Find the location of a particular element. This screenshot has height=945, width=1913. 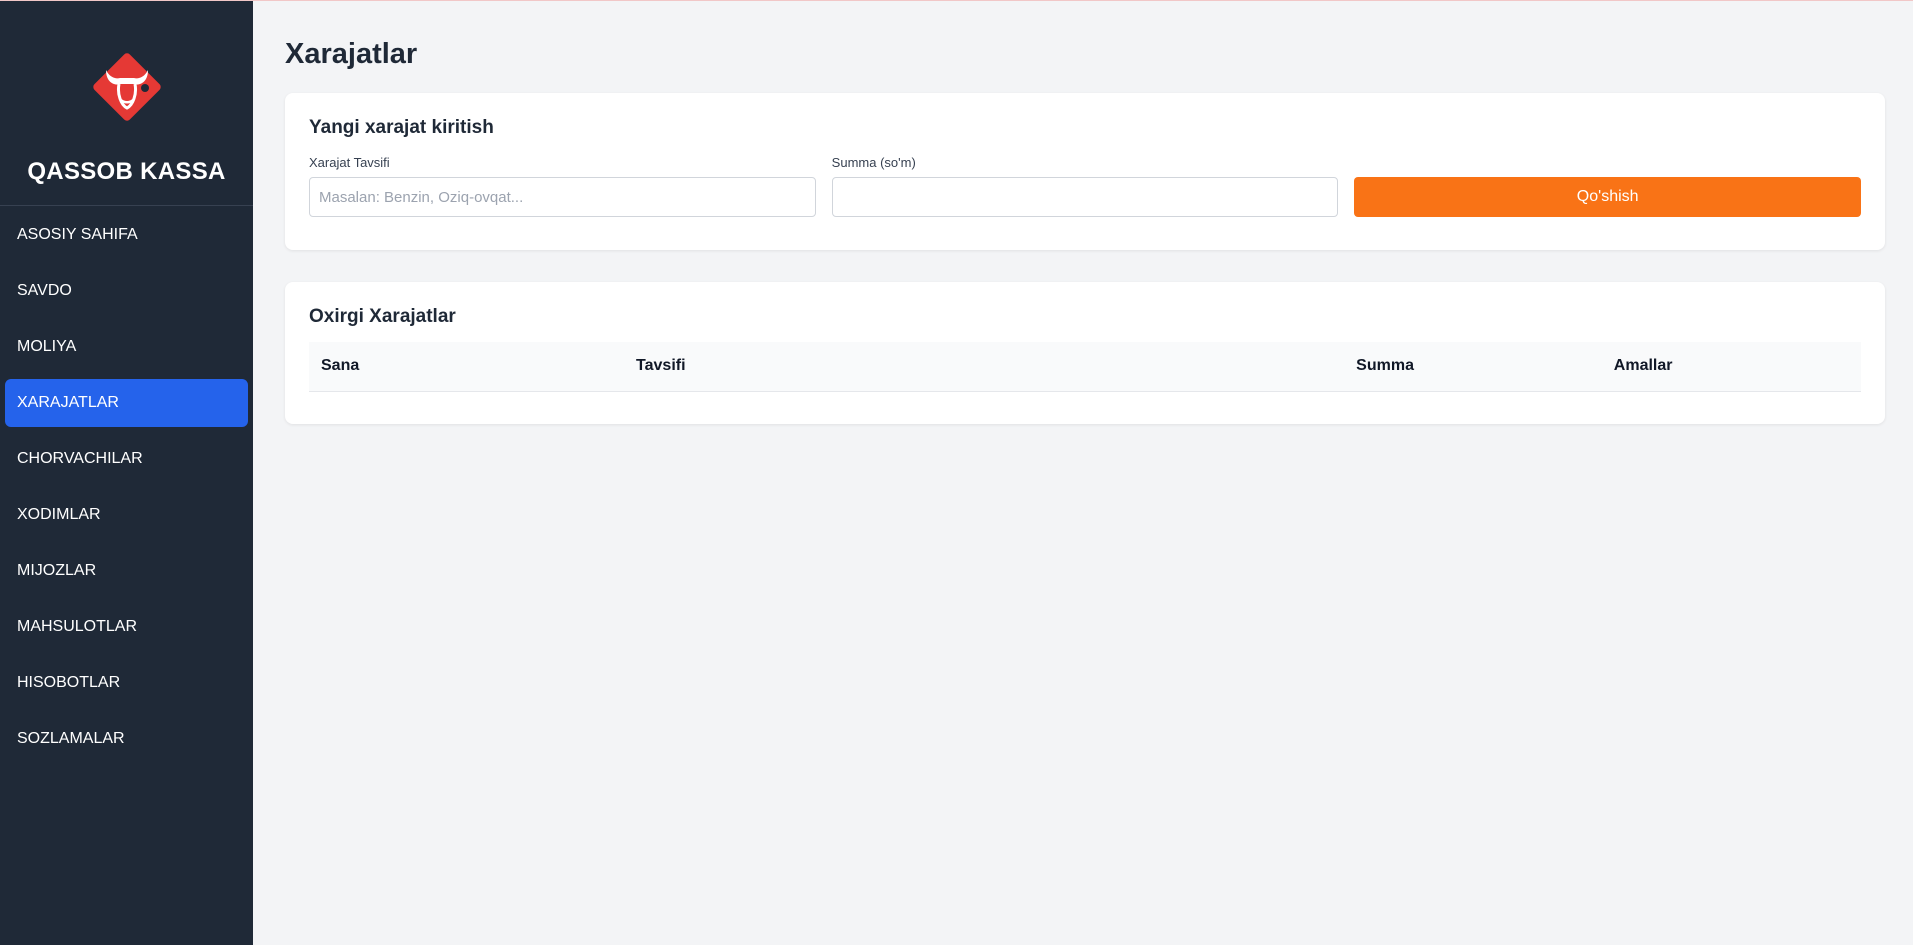

sidebar-item-xodimlar: XODIMLAR is located at coordinates (126, 515).